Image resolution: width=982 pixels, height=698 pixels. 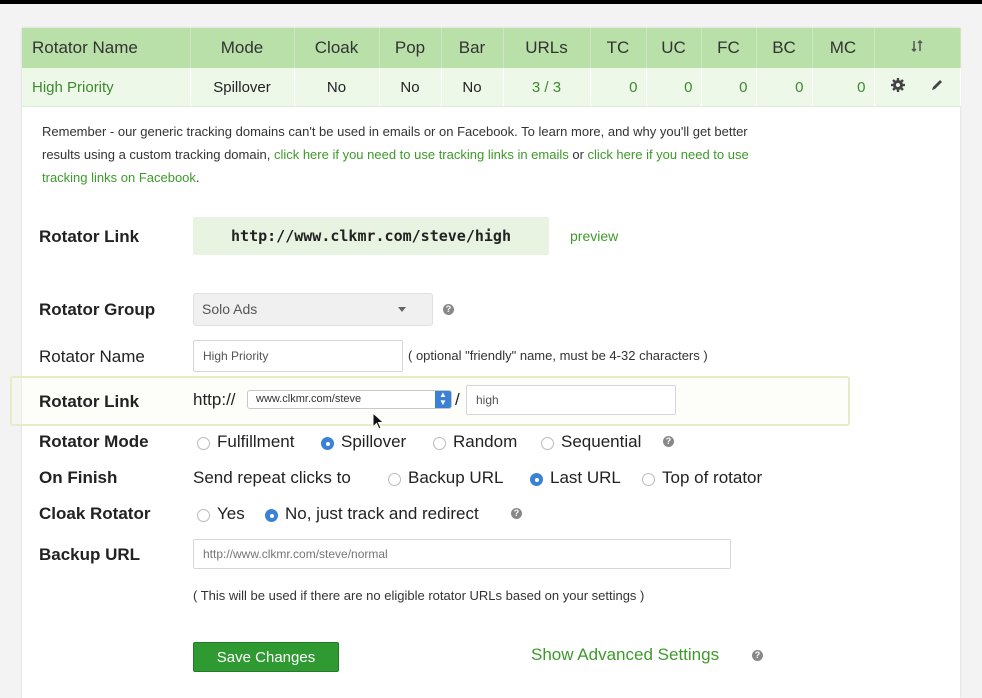 What do you see at coordinates (648, 479) in the screenshot?
I see `finish-top-of-rotator-radio` at bounding box center [648, 479].